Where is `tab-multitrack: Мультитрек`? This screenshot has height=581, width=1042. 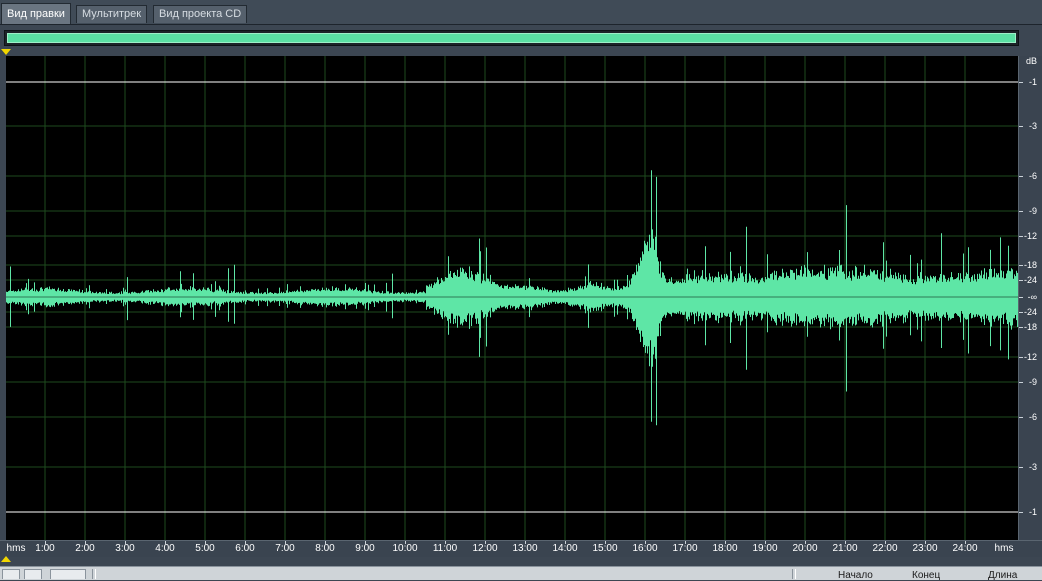 tab-multitrack: Мультитрек is located at coordinates (112, 14).